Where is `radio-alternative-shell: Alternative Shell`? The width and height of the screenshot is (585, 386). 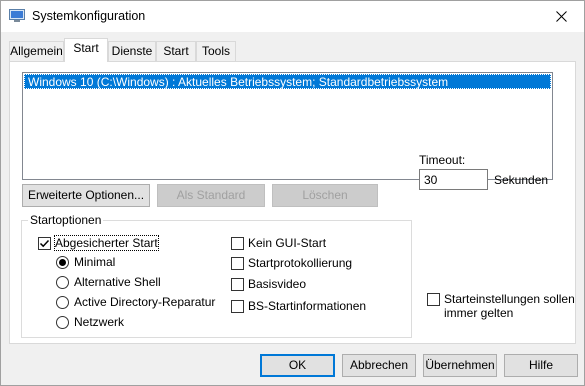
radio-alternative-shell: Alternative Shell is located at coordinates (108, 282).